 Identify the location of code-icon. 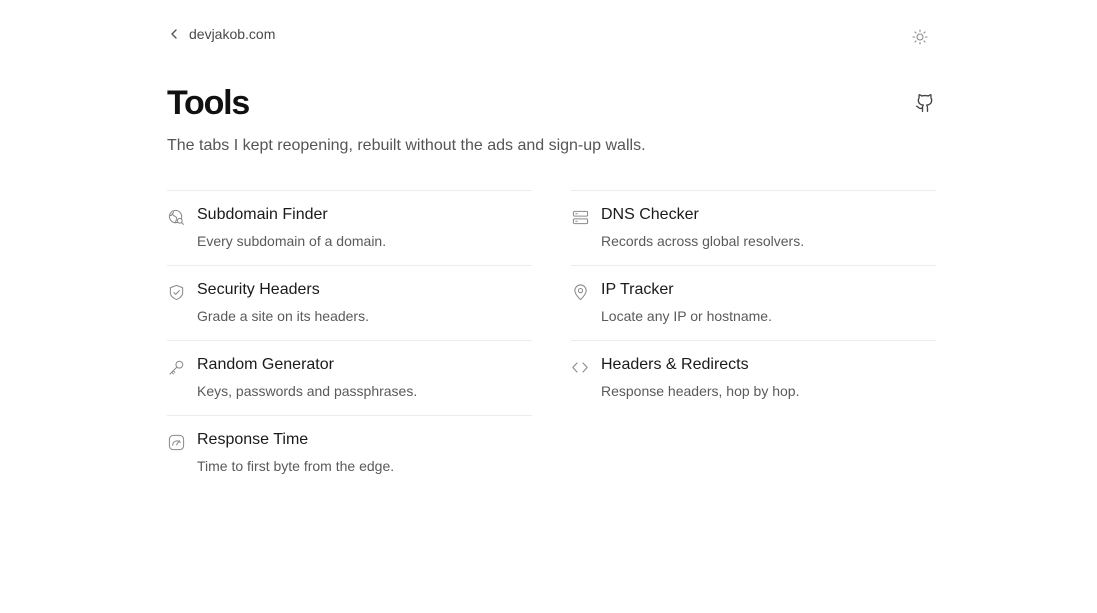
(580, 367).